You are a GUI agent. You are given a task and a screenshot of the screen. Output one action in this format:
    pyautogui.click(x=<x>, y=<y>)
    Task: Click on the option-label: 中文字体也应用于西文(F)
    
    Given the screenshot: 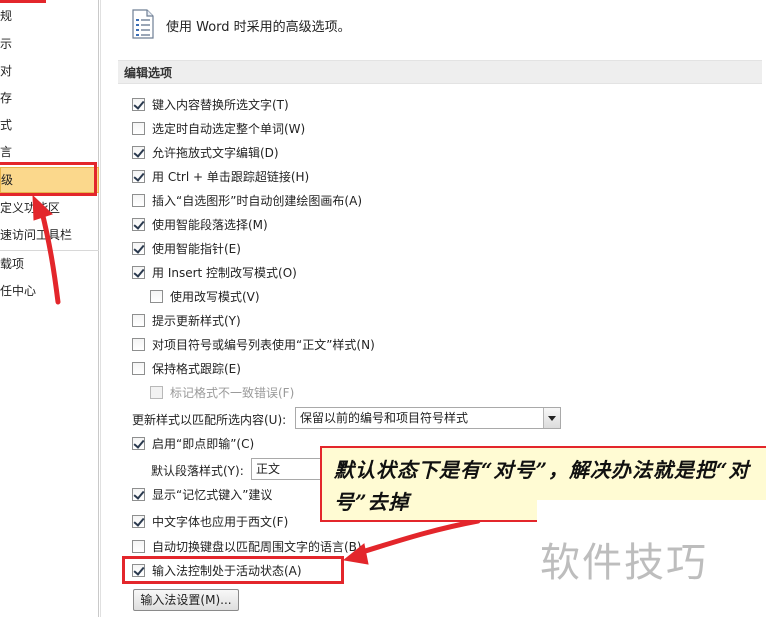 What is the action you would take?
    pyautogui.click(x=220, y=521)
    